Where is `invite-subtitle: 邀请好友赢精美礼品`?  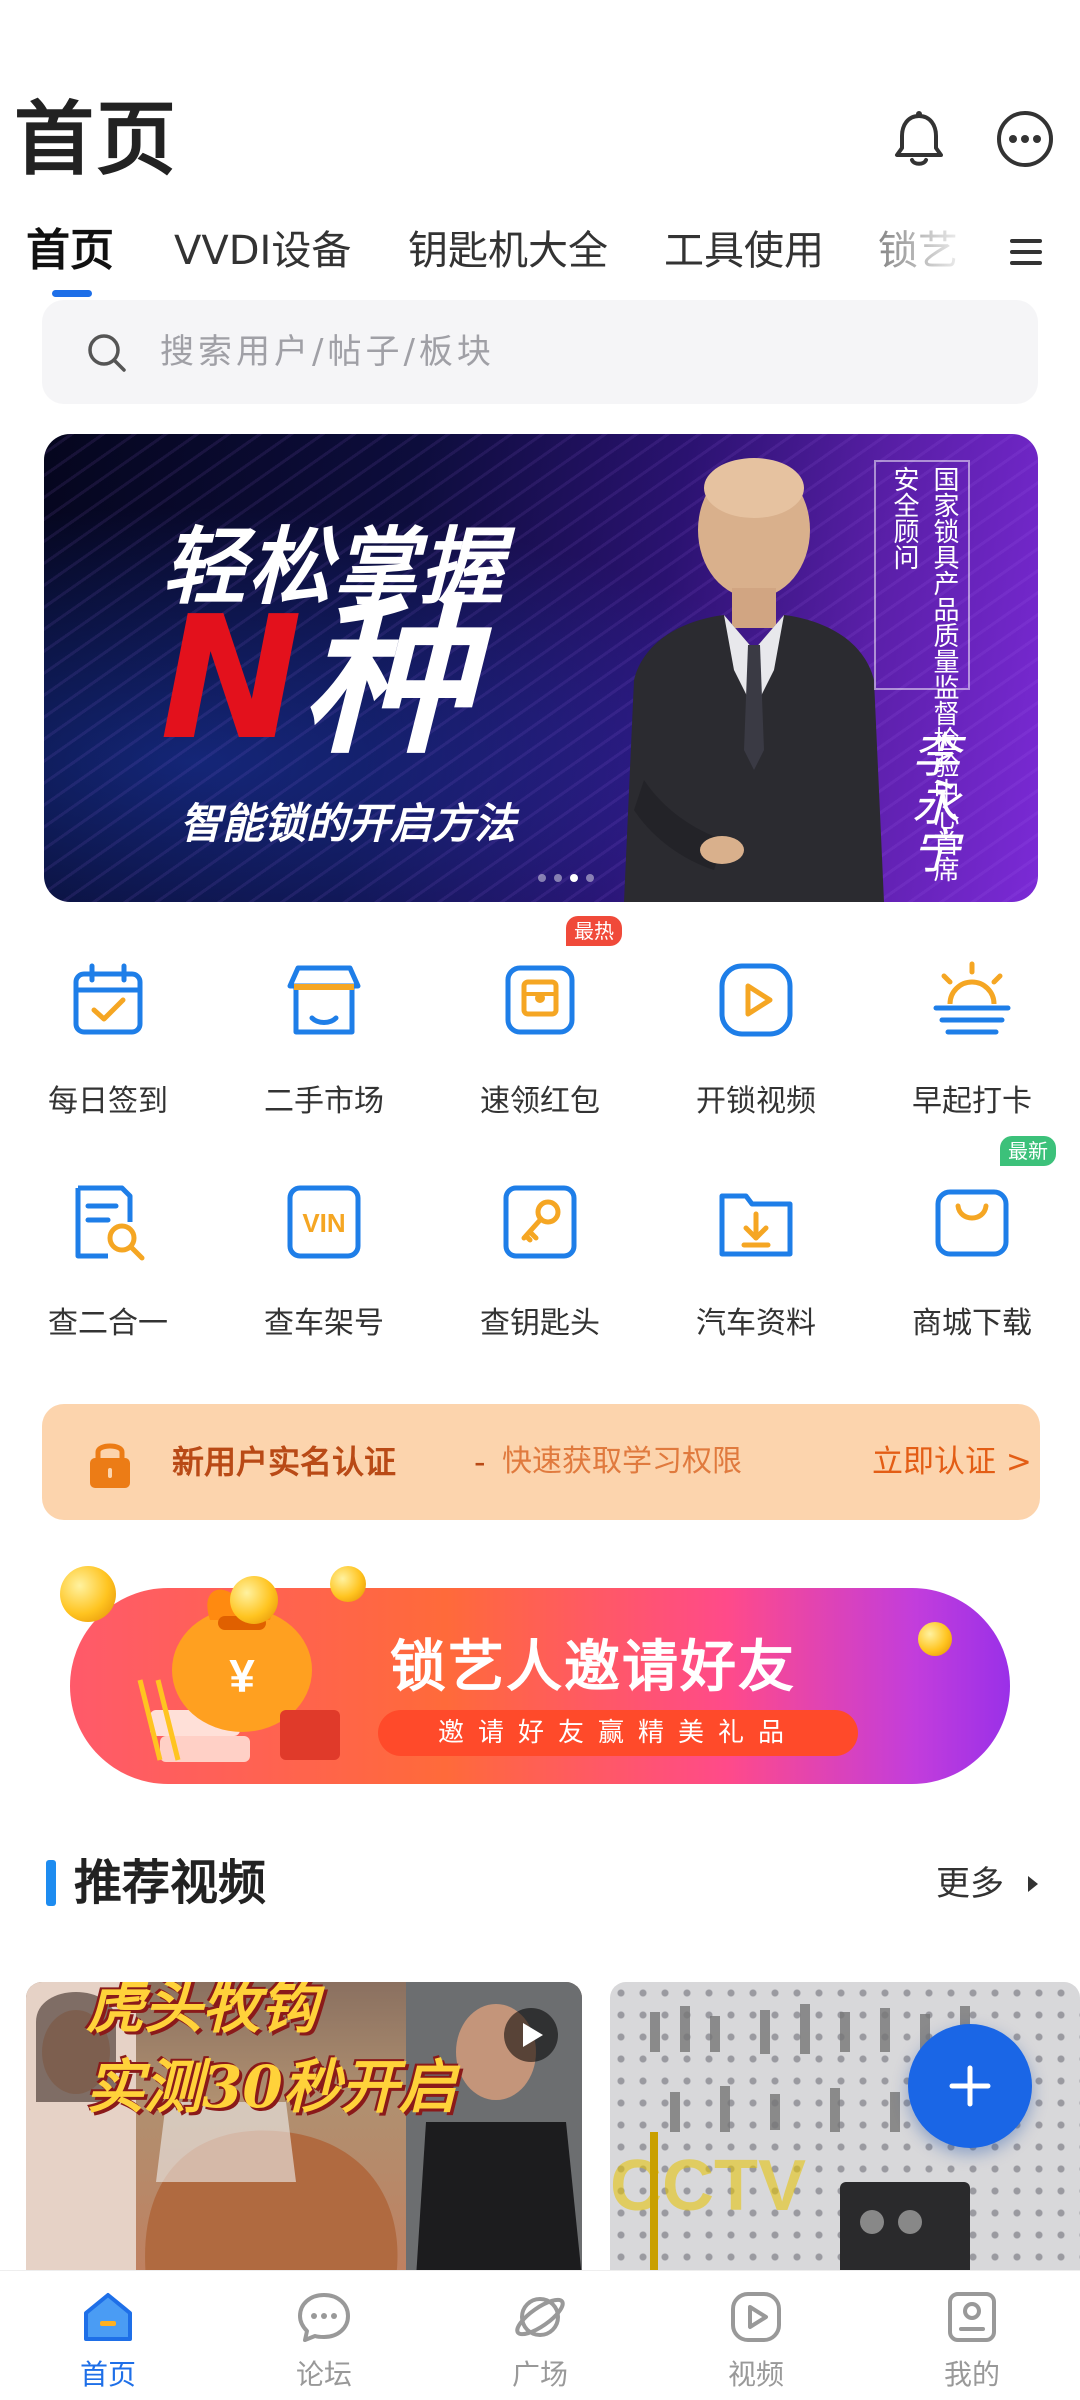
invite-subtitle: 邀请好友赢精美礼品 is located at coordinates (617, 1733).